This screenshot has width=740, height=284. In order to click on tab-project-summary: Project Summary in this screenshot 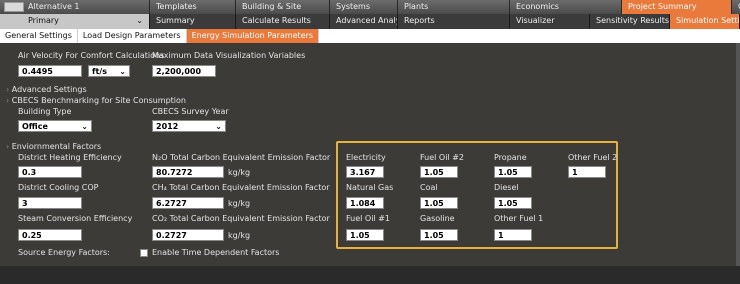, I will do `click(677, 7)`.